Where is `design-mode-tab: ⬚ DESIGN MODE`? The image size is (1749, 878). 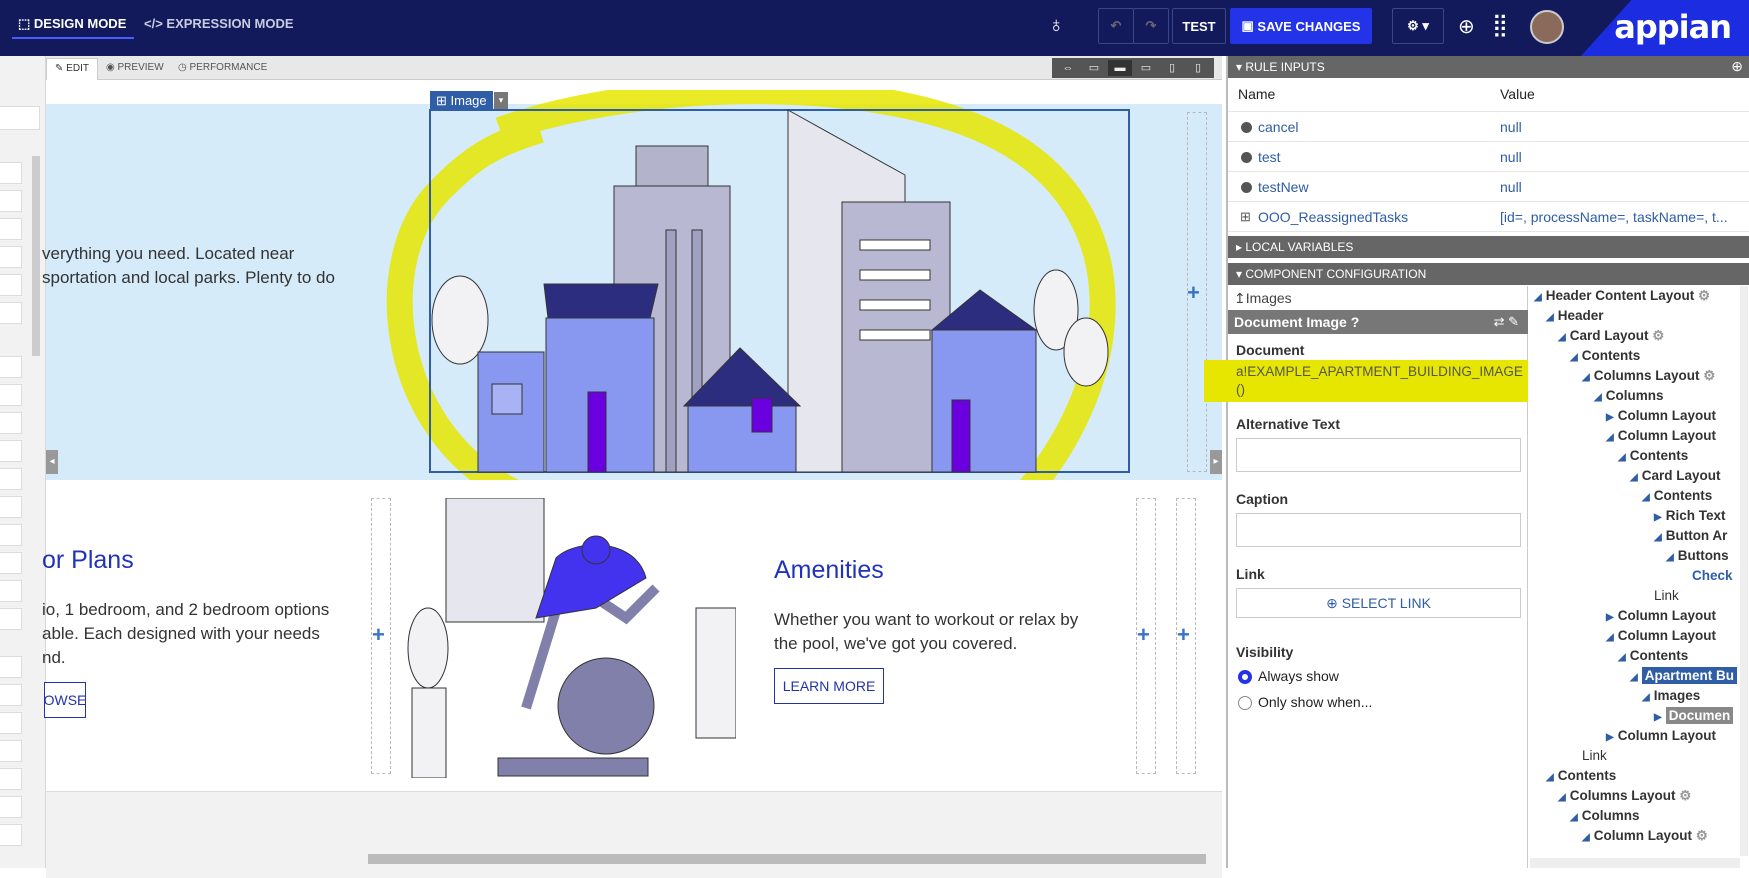
design-mode-tab: ⬚ DESIGN MODE is located at coordinates (72, 24).